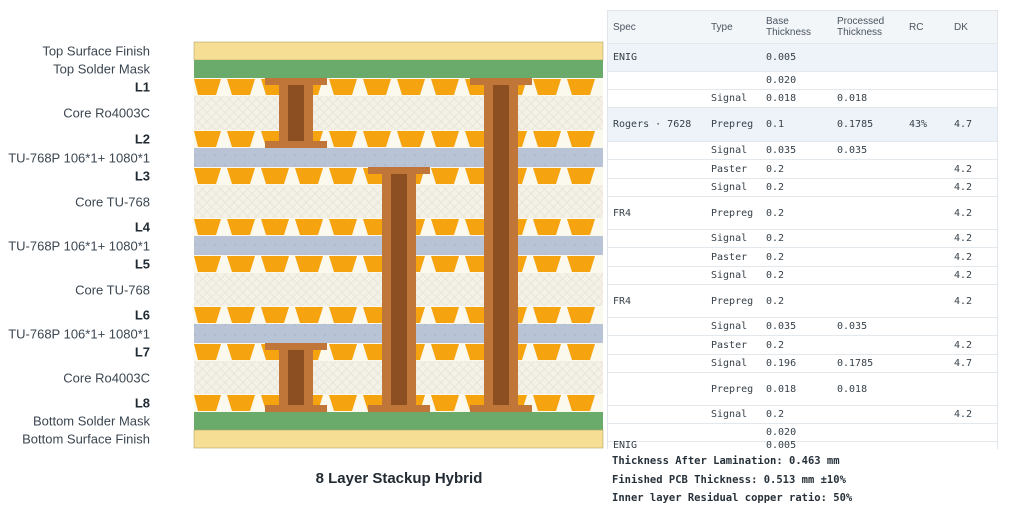 Image resolution: width=1024 pixels, height=525 pixels. Describe the element at coordinates (625, 57) in the screenshot. I see `cell-spec: ENIG` at that location.